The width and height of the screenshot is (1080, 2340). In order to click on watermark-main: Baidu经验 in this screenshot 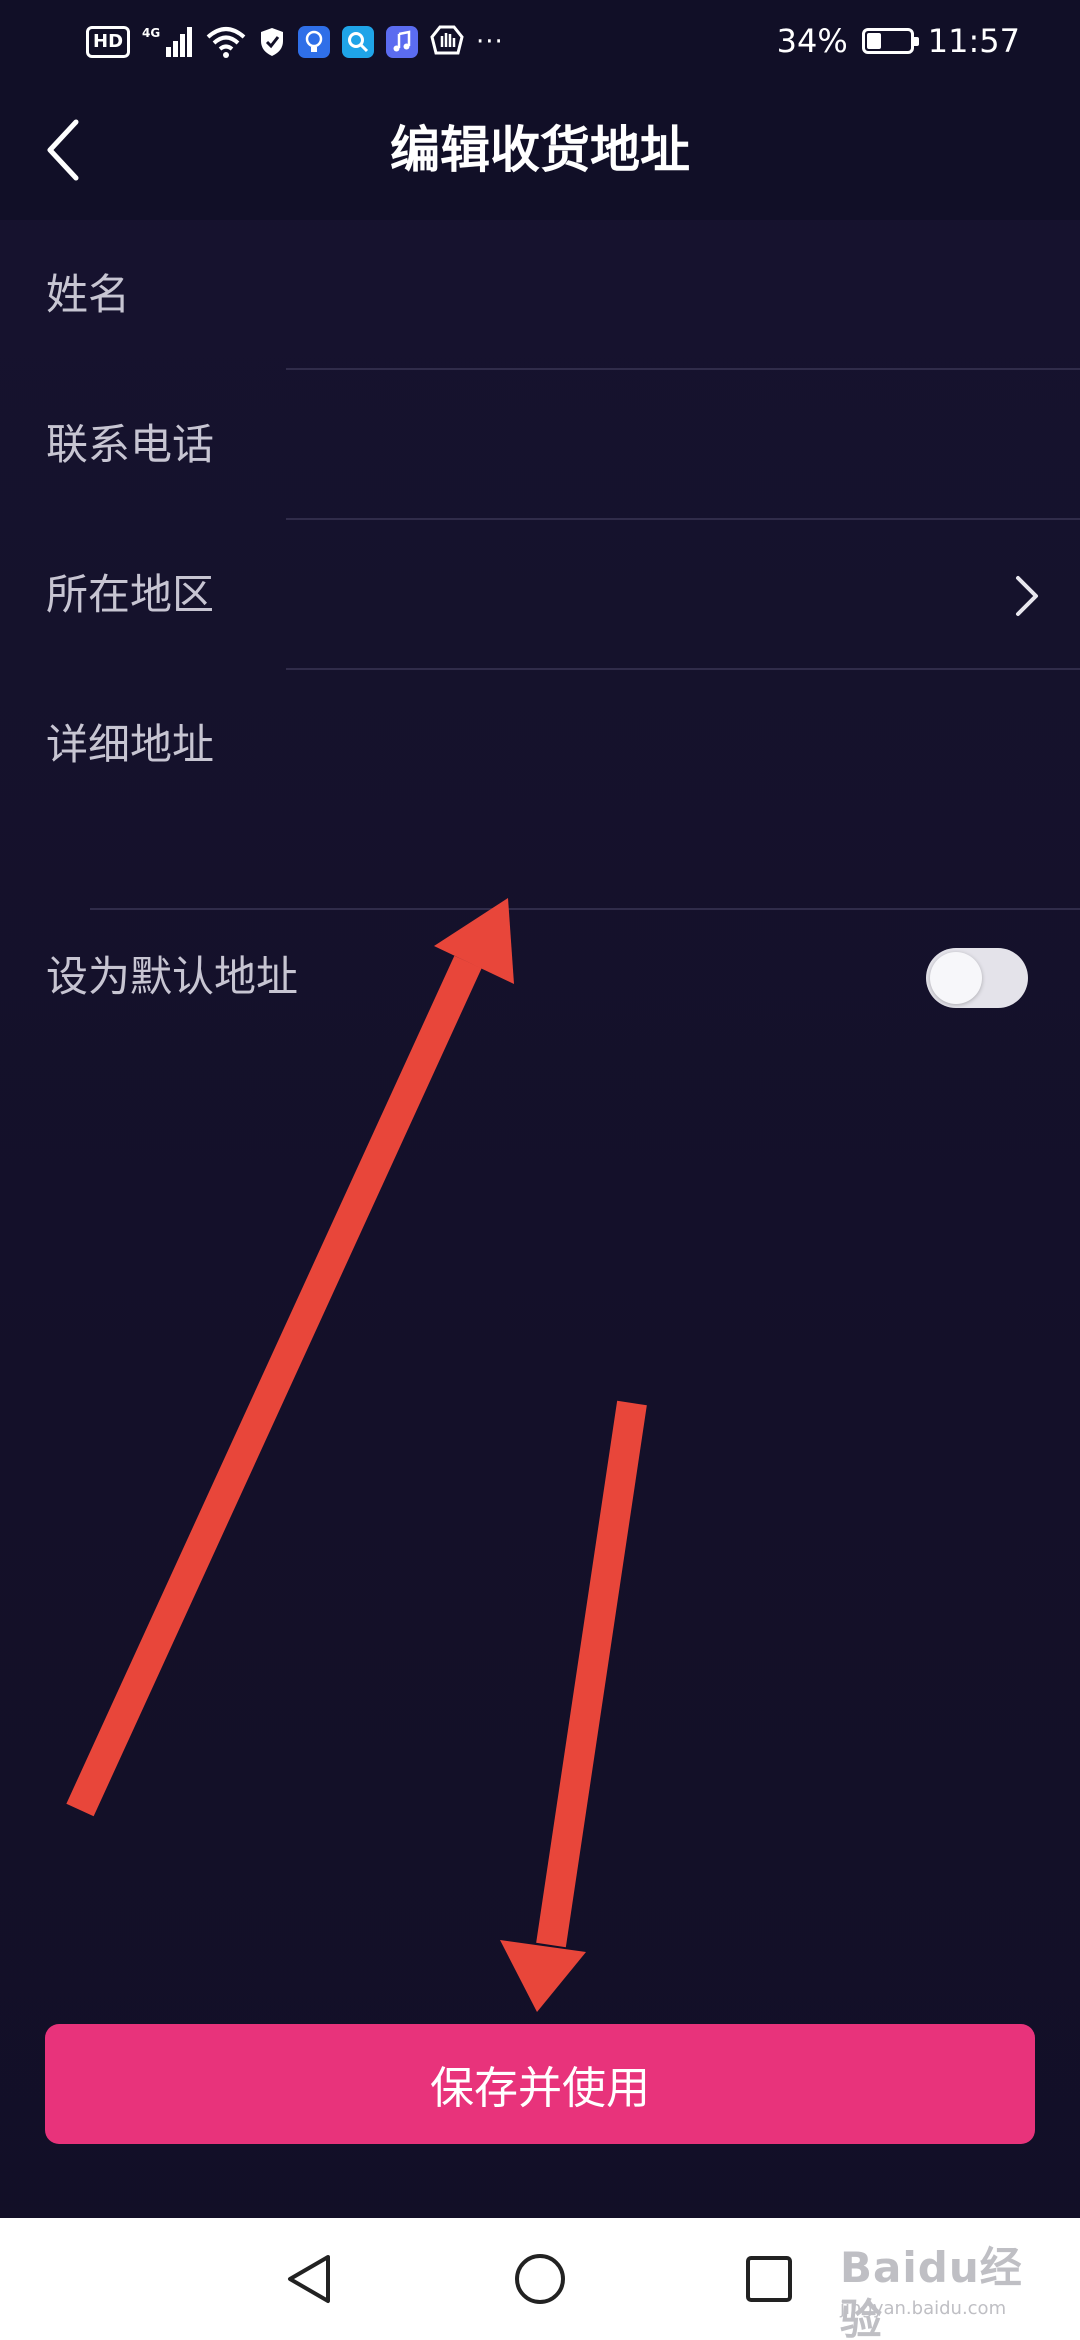, I will do `click(931, 2291)`.